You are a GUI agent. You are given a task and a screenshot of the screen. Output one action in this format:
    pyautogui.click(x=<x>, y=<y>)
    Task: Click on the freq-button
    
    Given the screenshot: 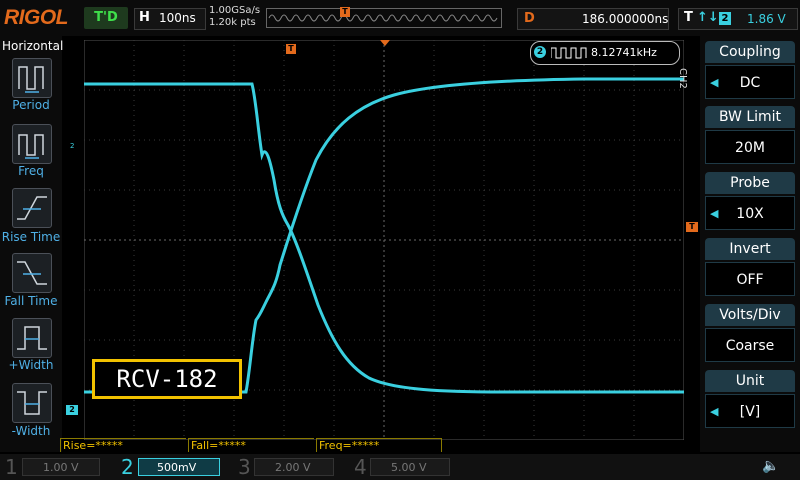 What is the action you would take?
    pyautogui.click(x=32, y=144)
    